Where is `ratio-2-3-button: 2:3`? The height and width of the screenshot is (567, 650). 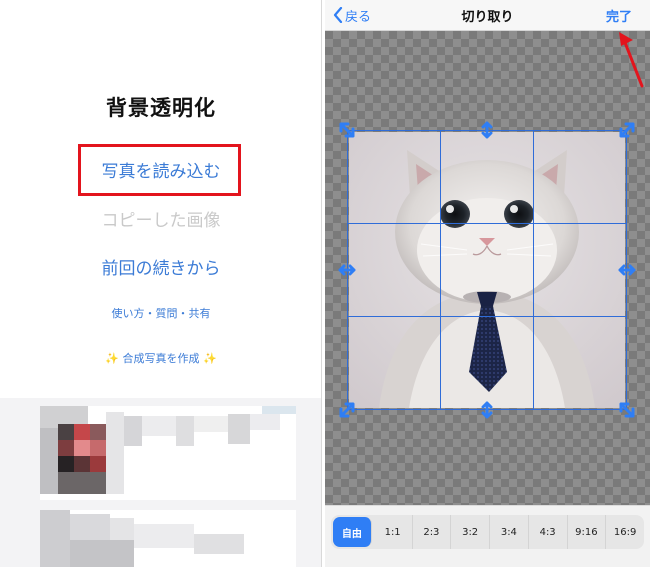 ratio-2-3-button: 2:3 is located at coordinates (432, 532).